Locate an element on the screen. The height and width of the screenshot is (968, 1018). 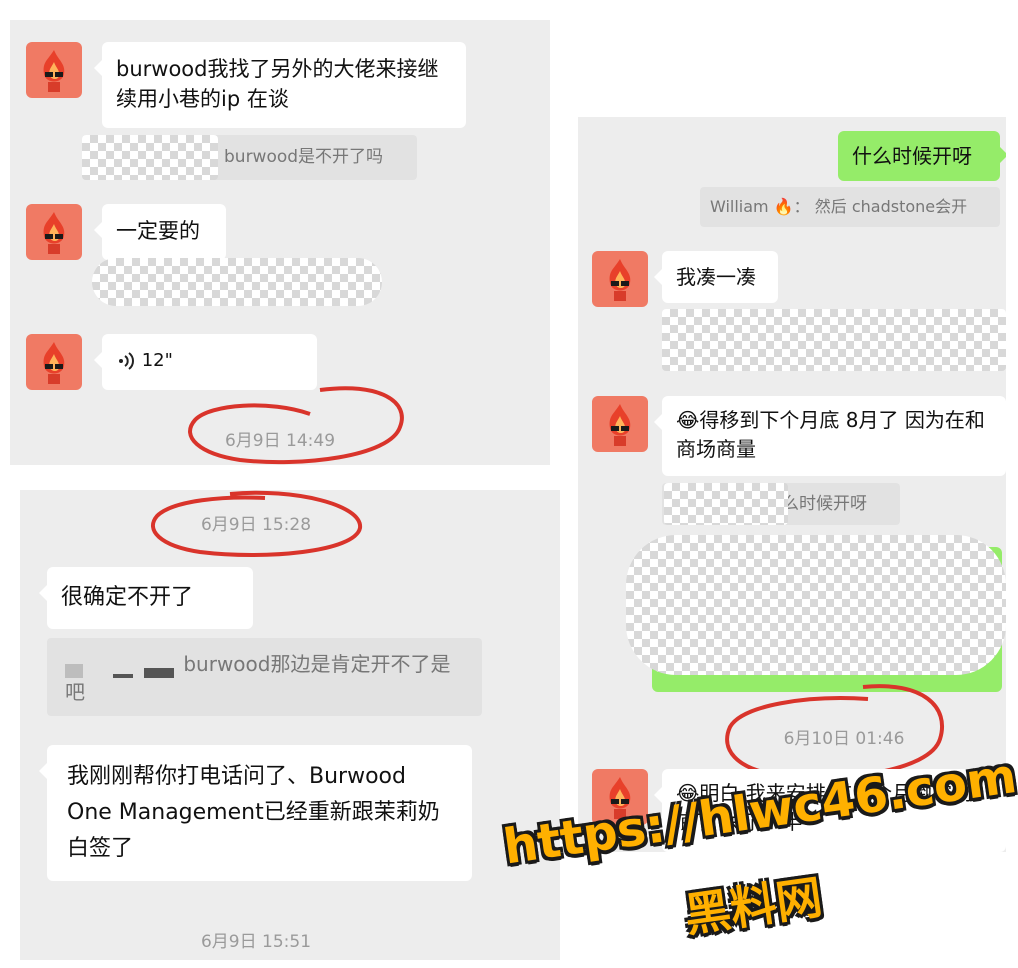
redacted-name is located at coordinates (121, 667).